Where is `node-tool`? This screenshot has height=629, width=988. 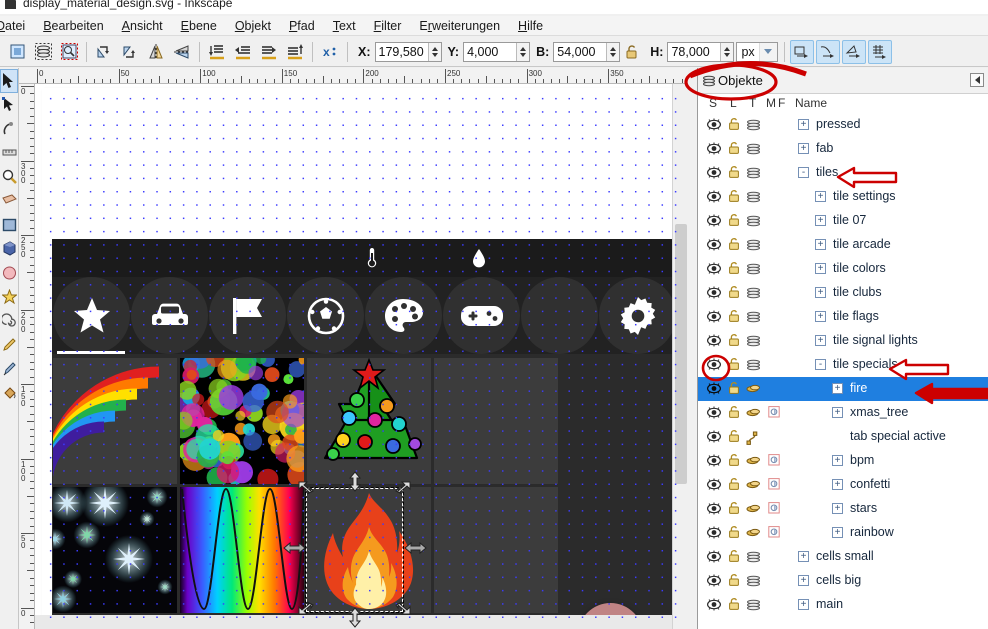 node-tool is located at coordinates (9, 105).